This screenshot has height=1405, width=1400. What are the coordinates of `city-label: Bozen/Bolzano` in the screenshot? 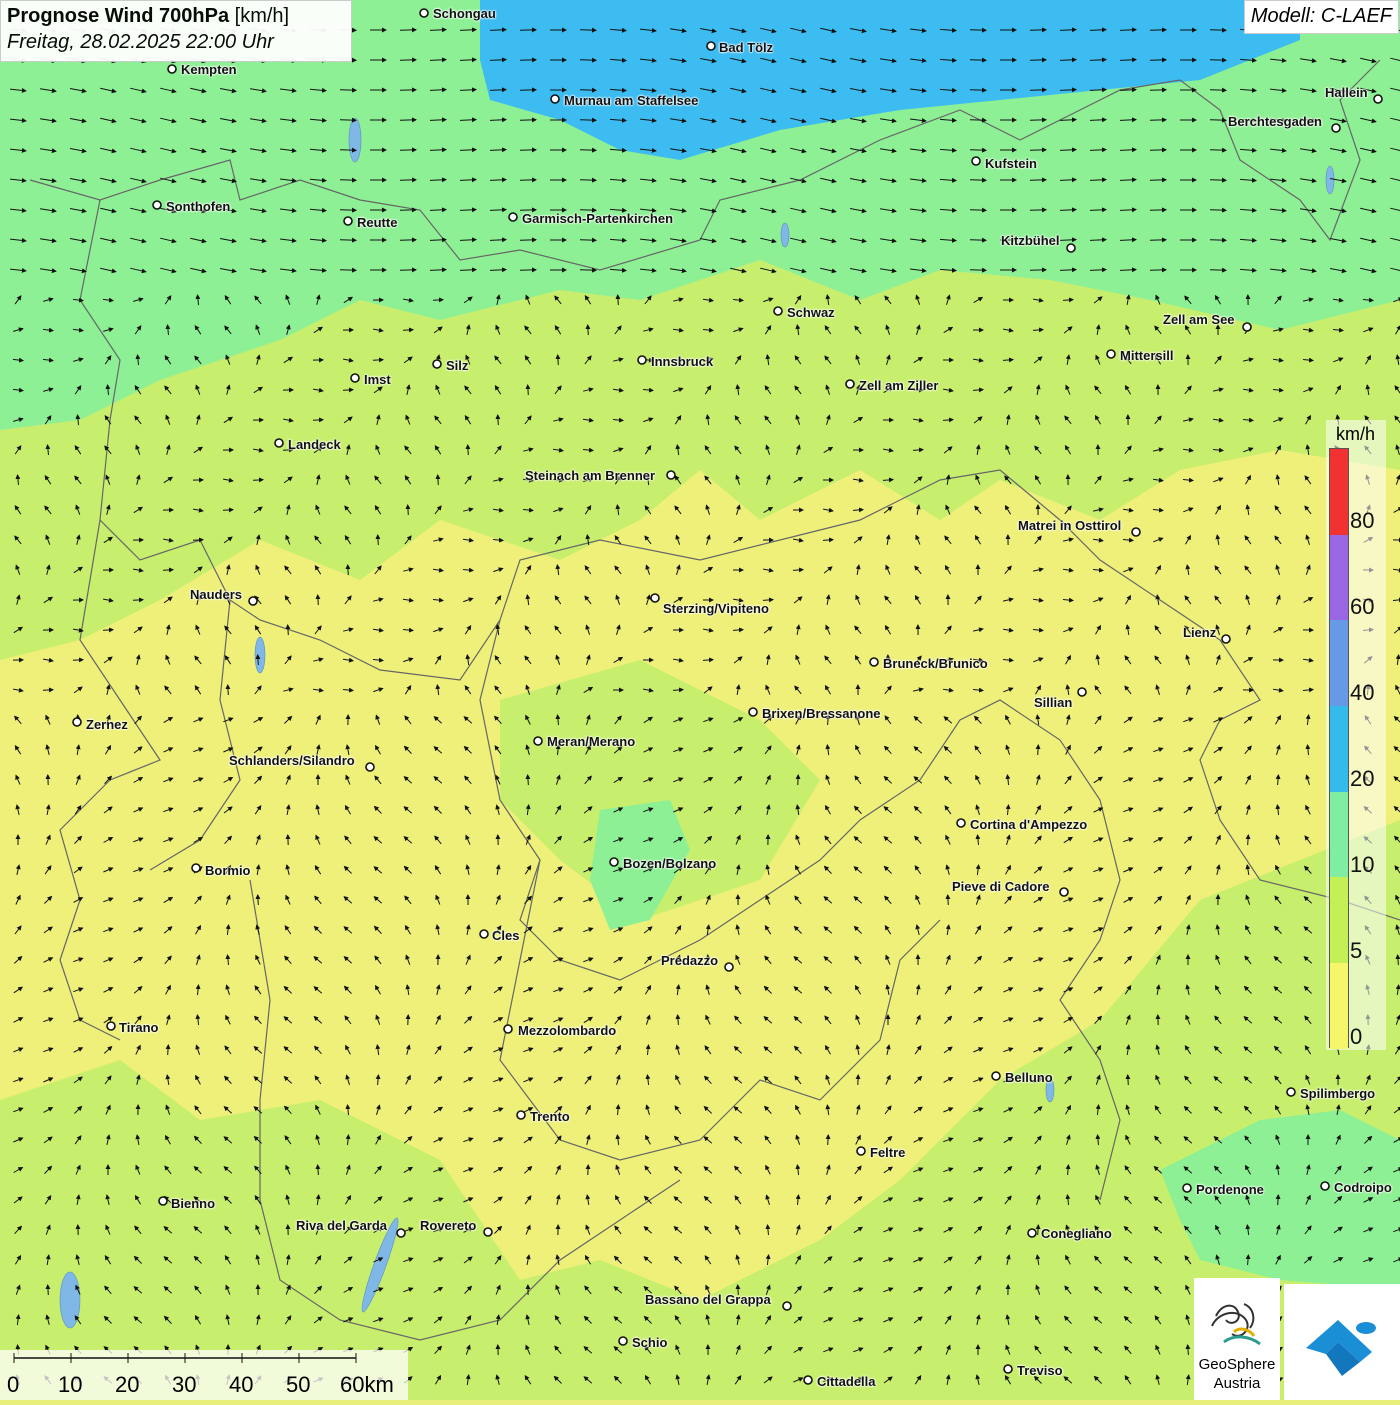 It's located at (669, 863).